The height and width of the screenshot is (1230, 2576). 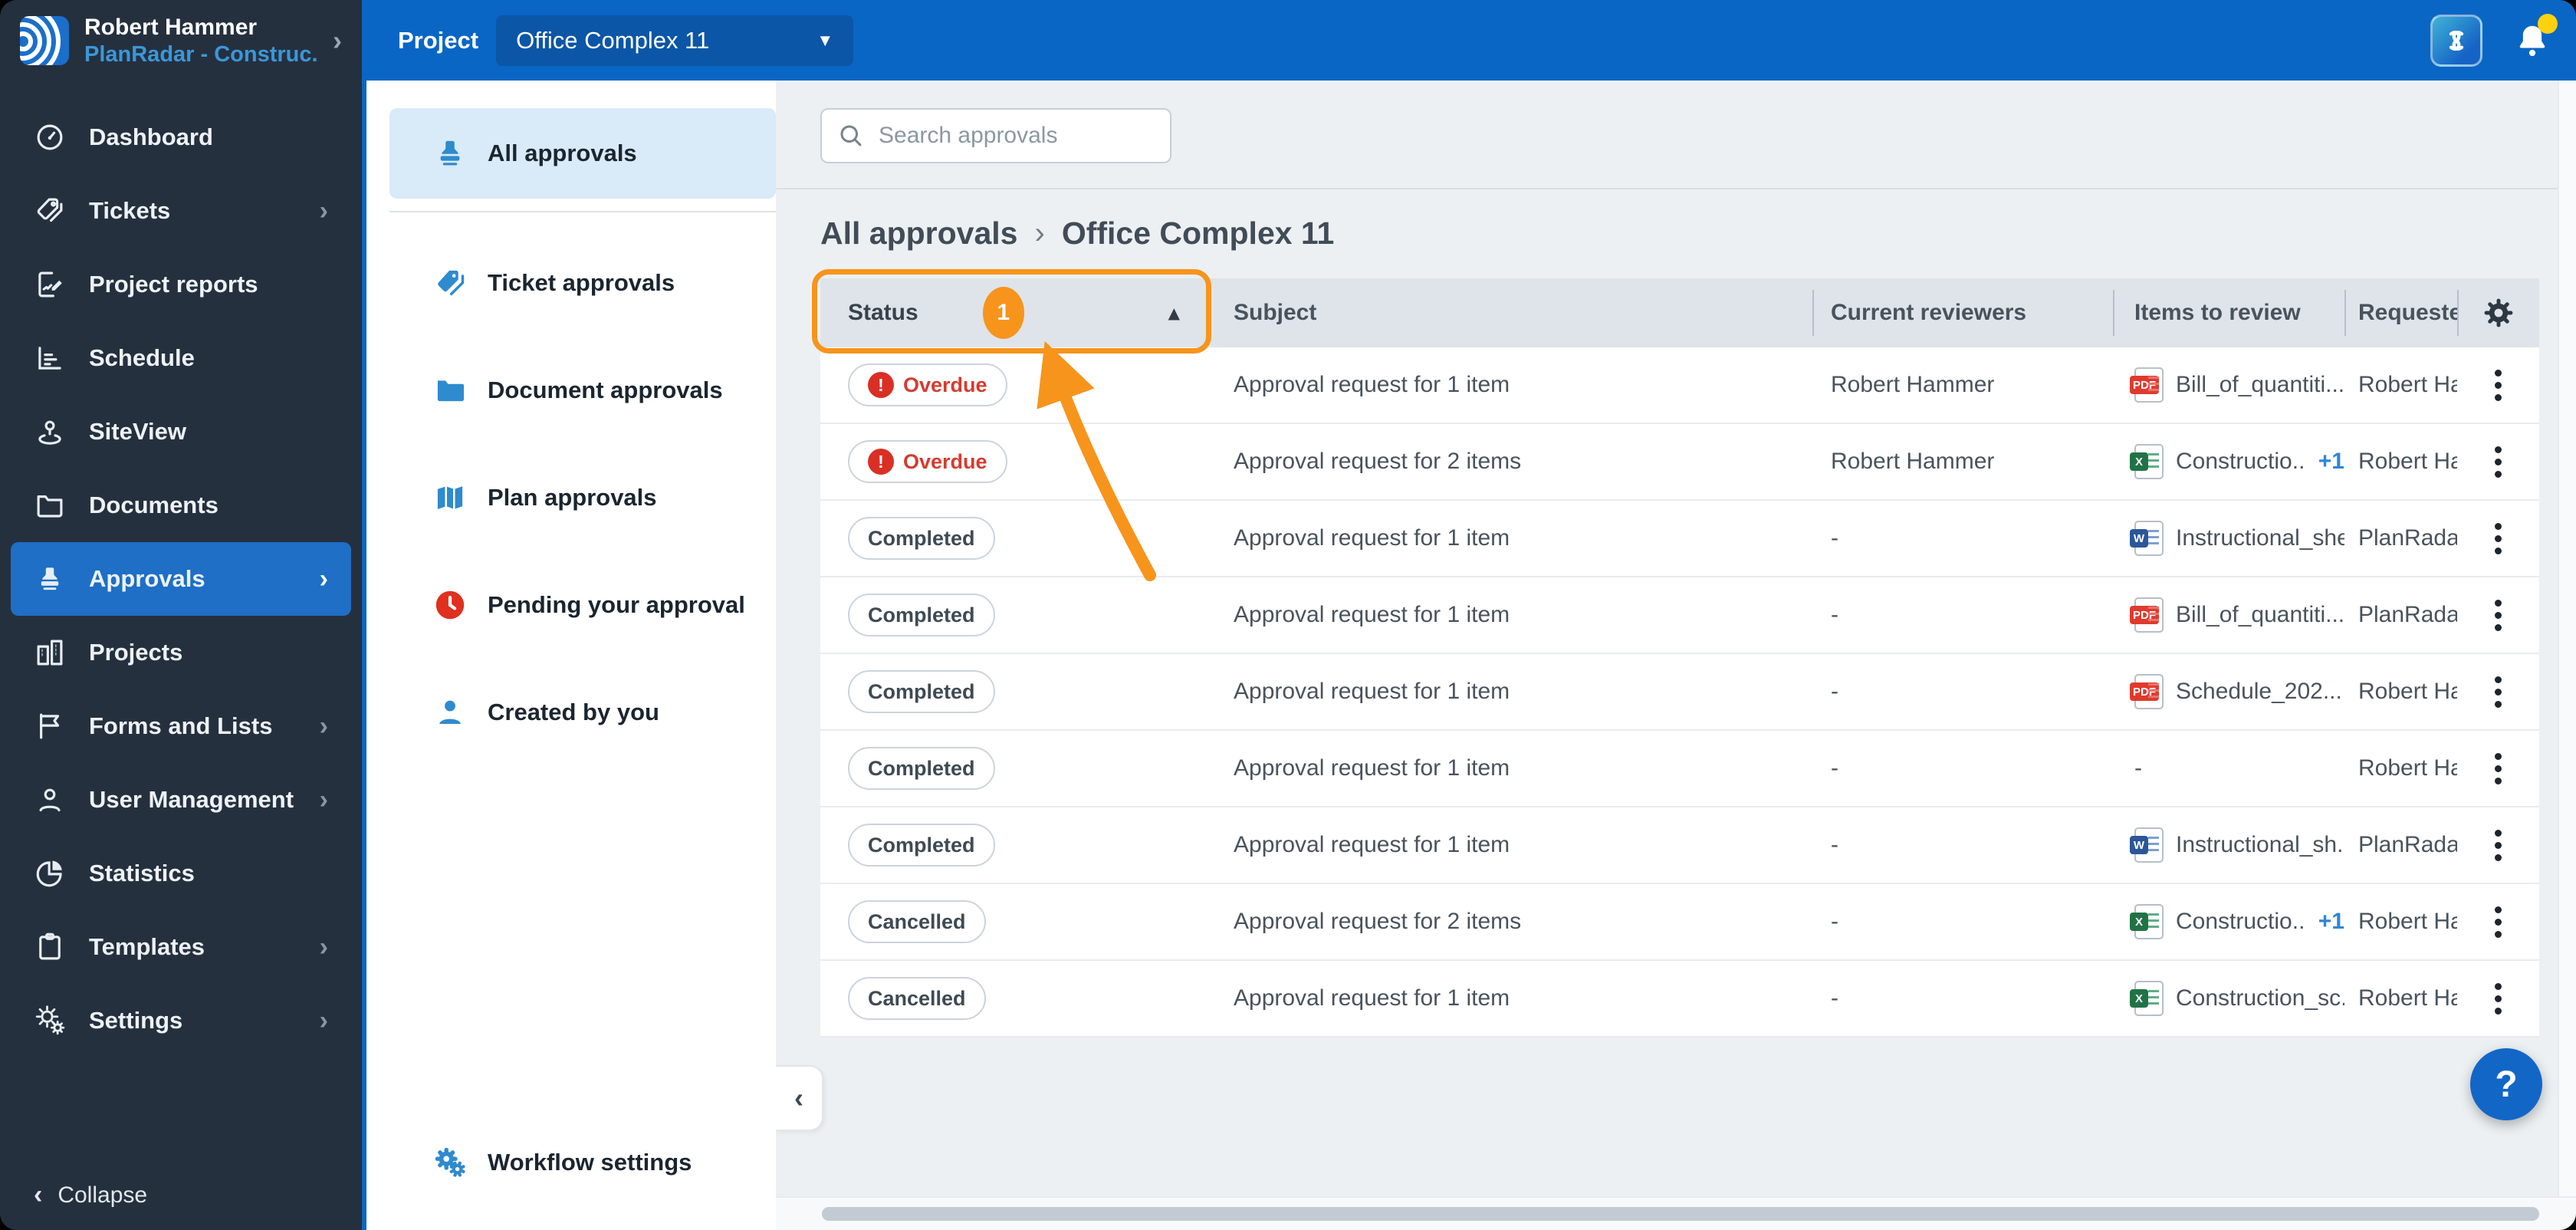 What do you see at coordinates (1016, 136) in the screenshot?
I see `search-input` at bounding box center [1016, 136].